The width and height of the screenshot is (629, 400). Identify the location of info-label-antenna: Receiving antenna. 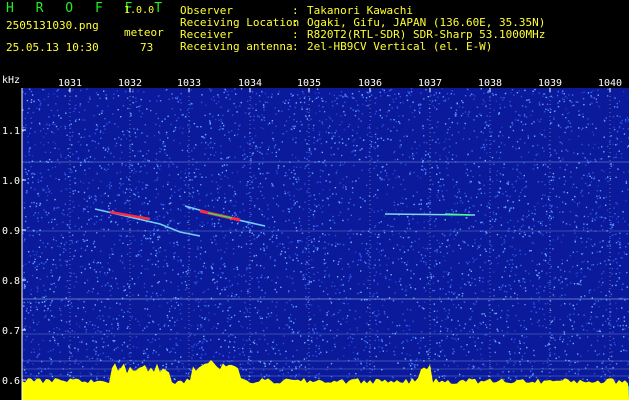
(236, 46).